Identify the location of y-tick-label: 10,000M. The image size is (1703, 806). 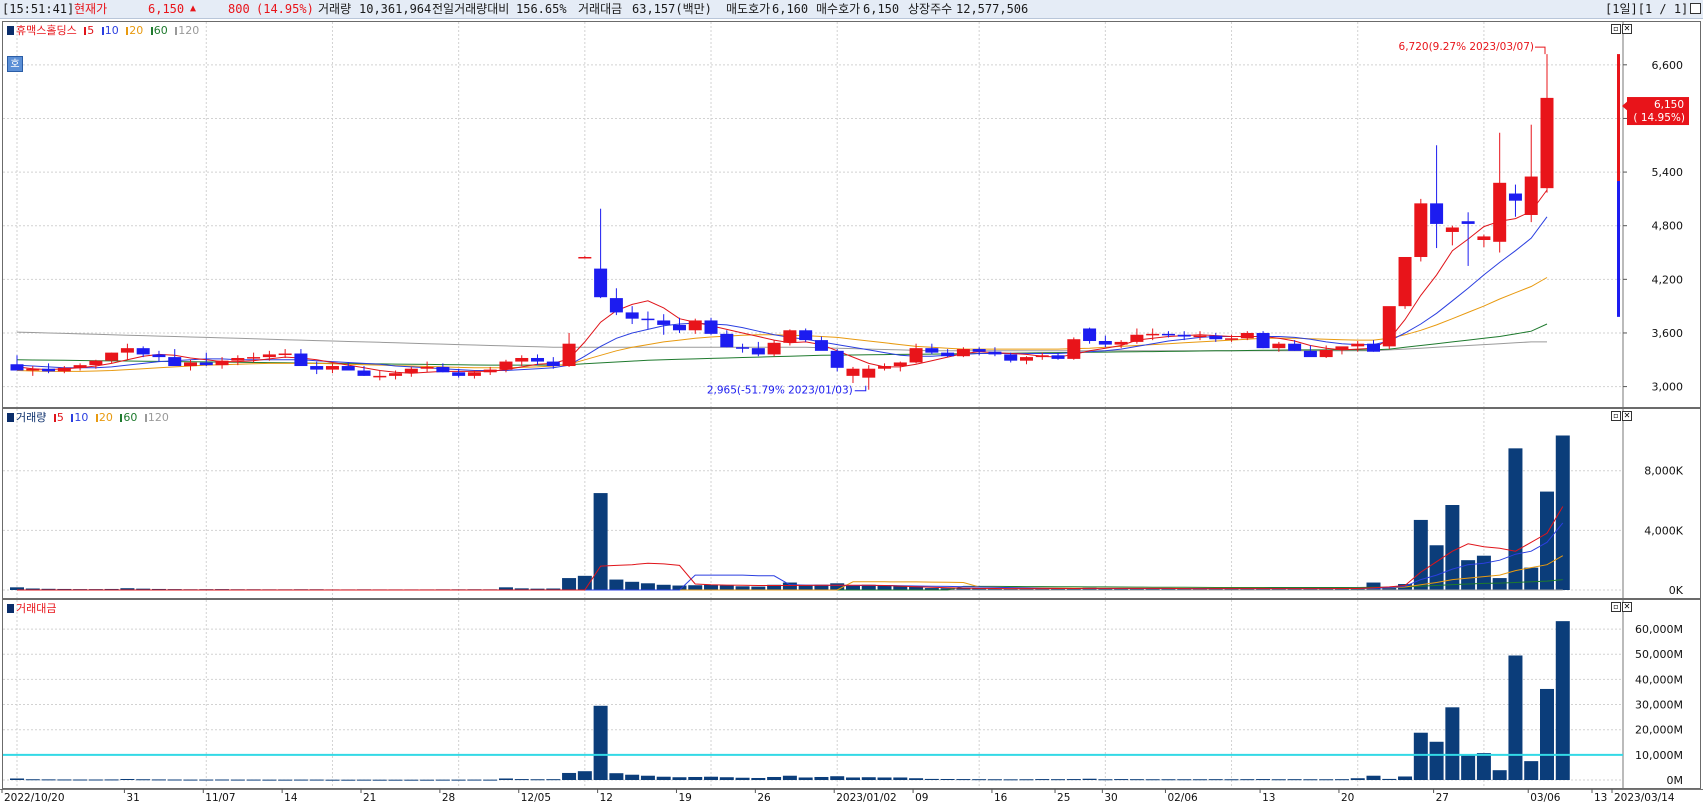
(1659, 755).